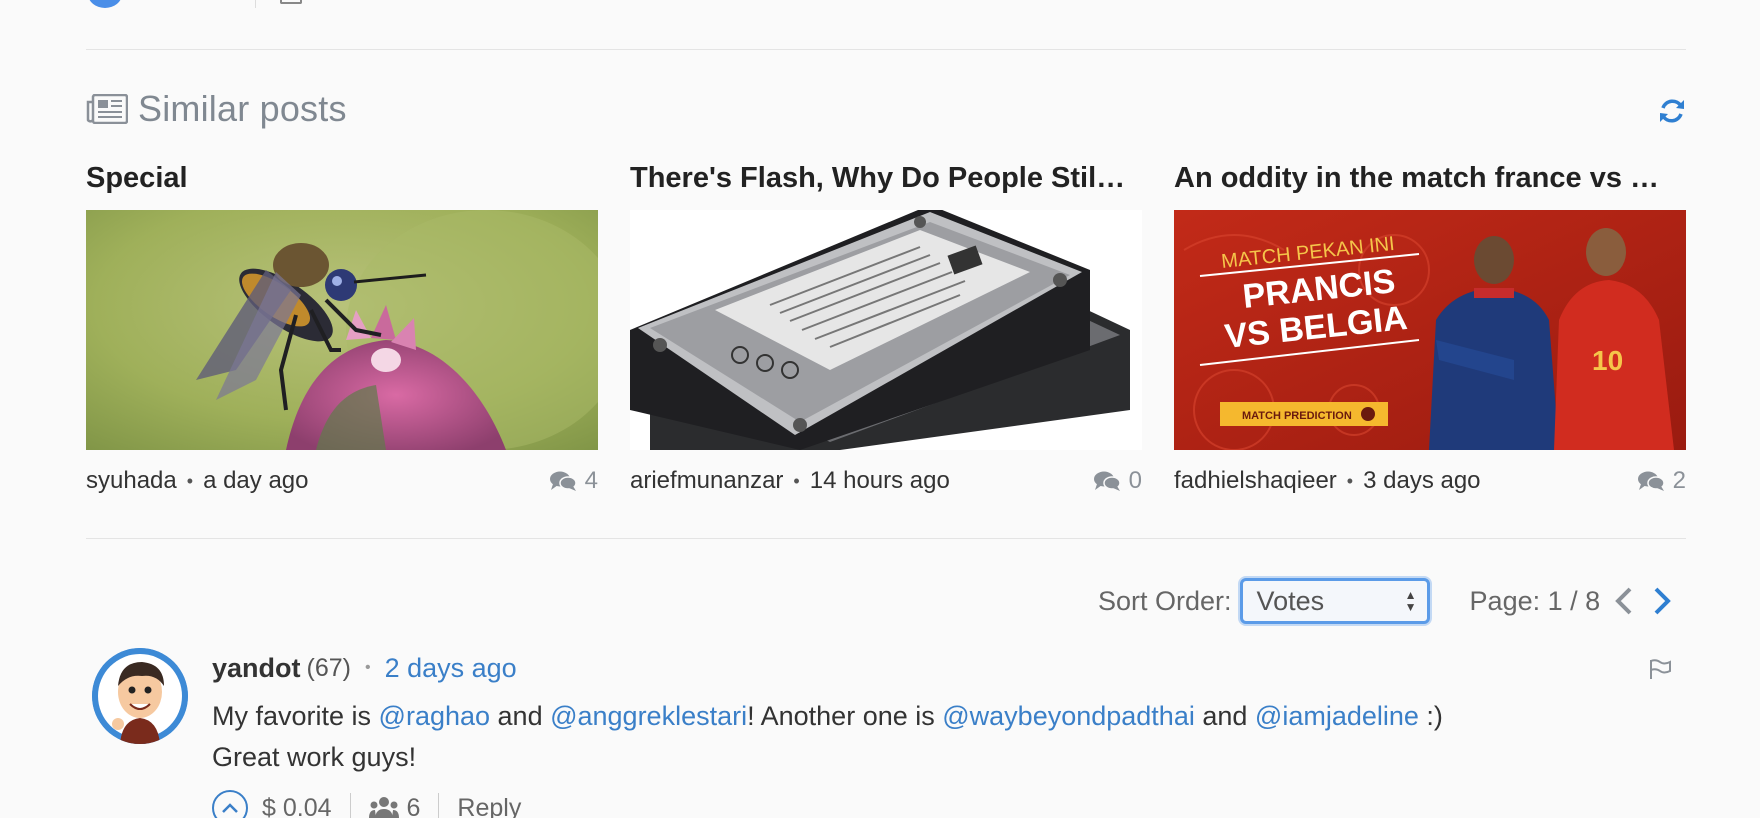 The width and height of the screenshot is (1760, 818). What do you see at coordinates (342, 178) in the screenshot?
I see `post-title: Special` at bounding box center [342, 178].